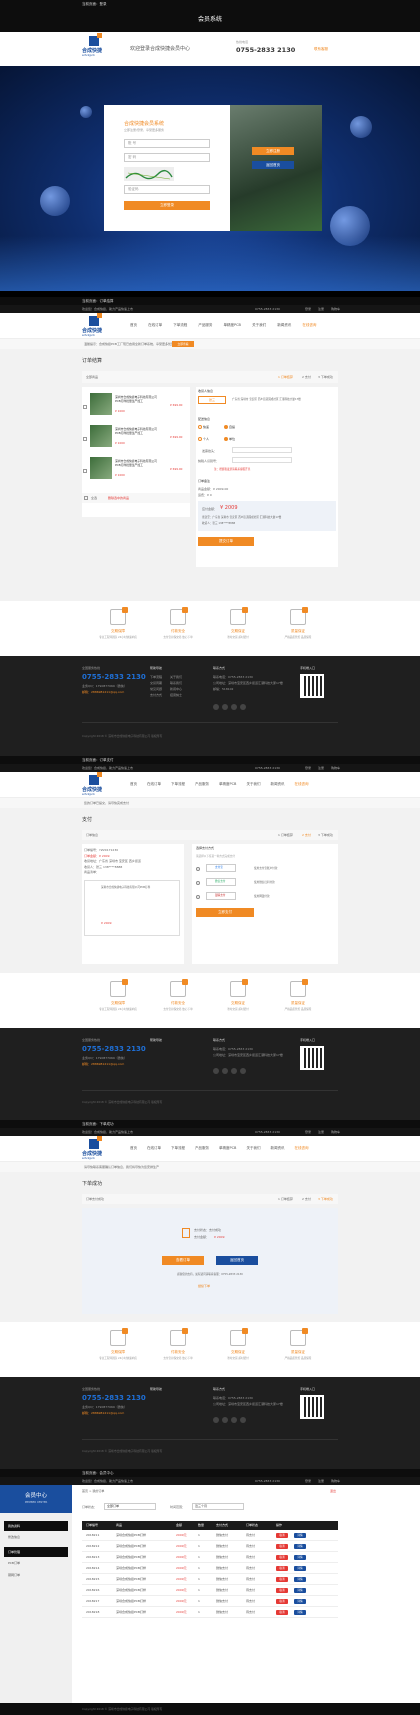 Image resolution: width=420 pixels, height=1715 pixels. I want to click on product-thumb, so click(101, 468).